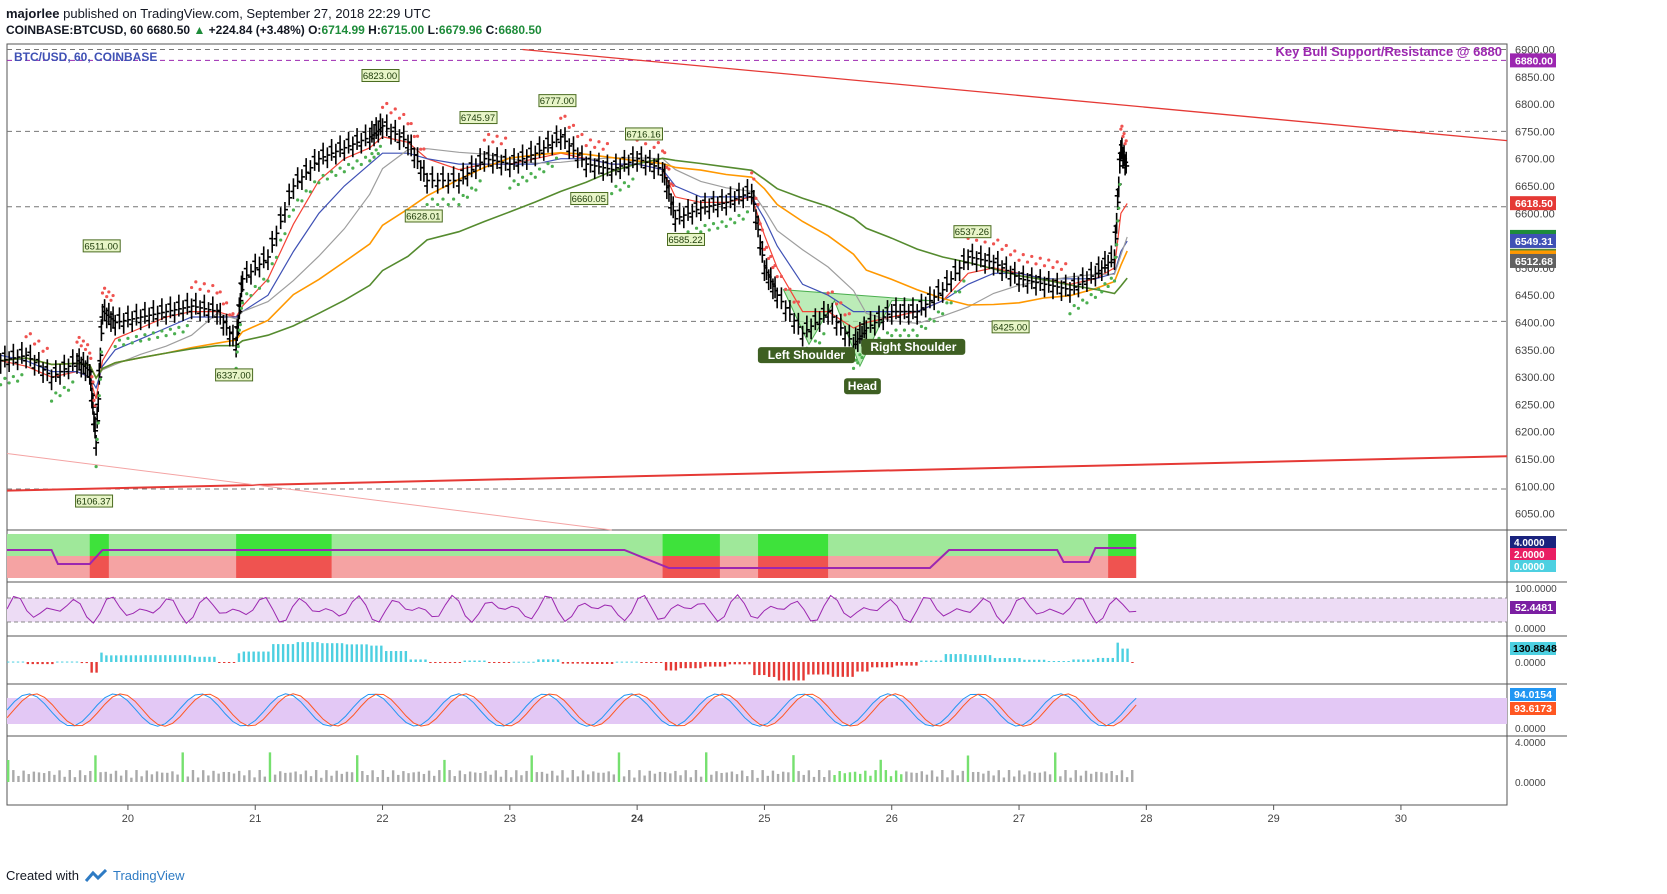  I want to click on support-trendline, so click(757, 473).